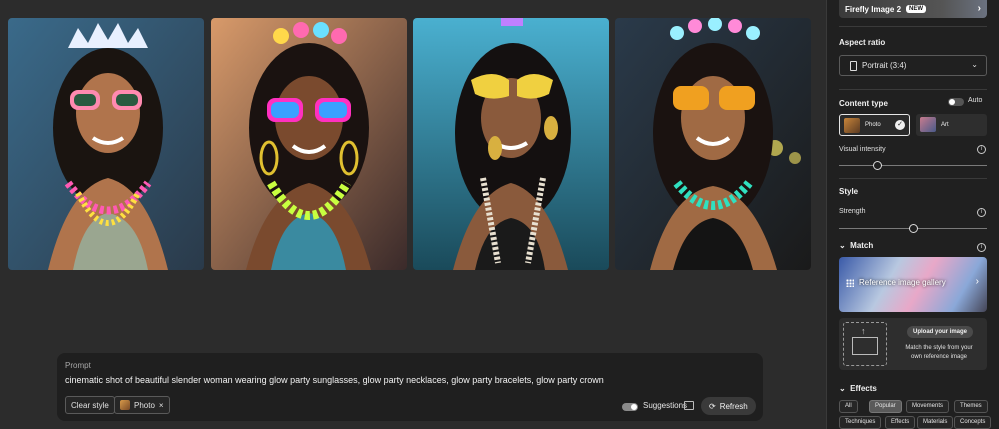 The width and height of the screenshot is (999, 429). I want to click on refresh-label: Refresh, so click(733, 406).